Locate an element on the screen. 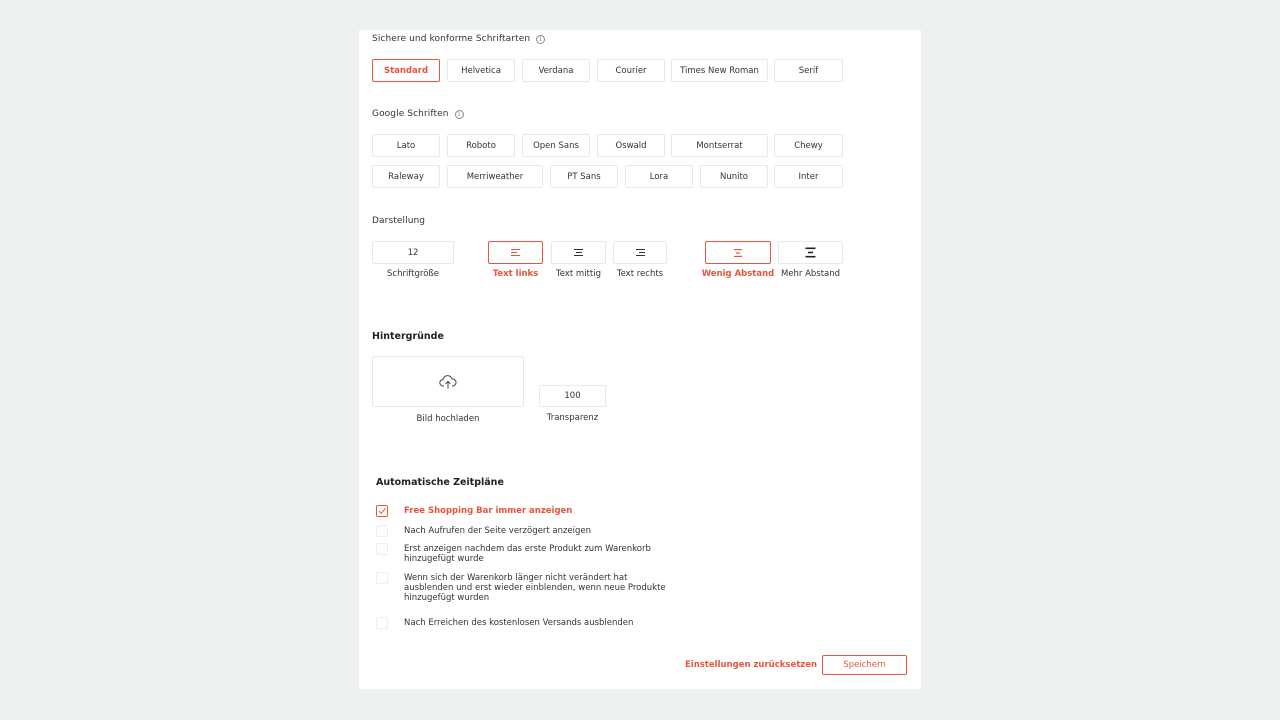 This screenshot has width=1280, height=720. spacing-small-icon is located at coordinates (738, 252).